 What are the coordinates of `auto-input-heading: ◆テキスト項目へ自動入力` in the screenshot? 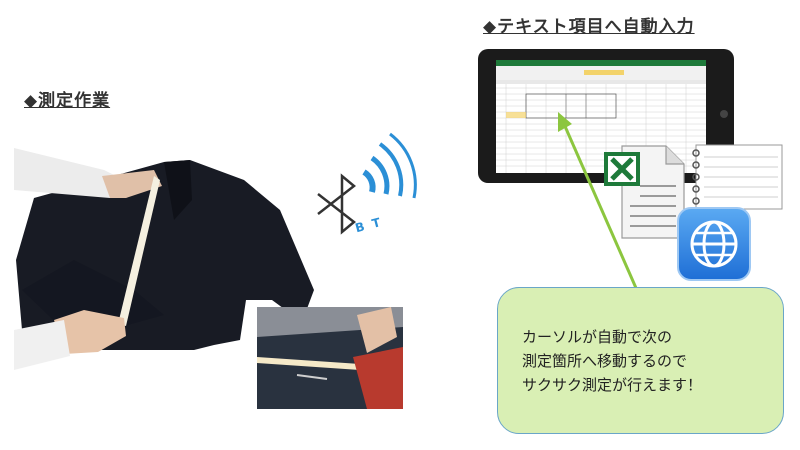 It's located at (589, 27).